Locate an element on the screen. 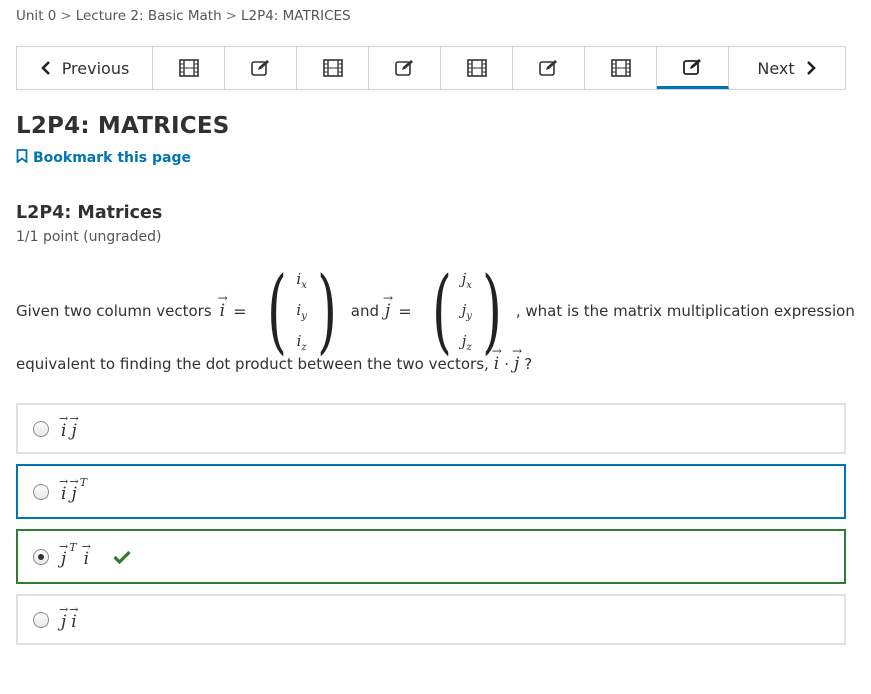 Image resolution: width=871 pixels, height=694 pixels. choice-expression: i j T is located at coordinates (73, 489).